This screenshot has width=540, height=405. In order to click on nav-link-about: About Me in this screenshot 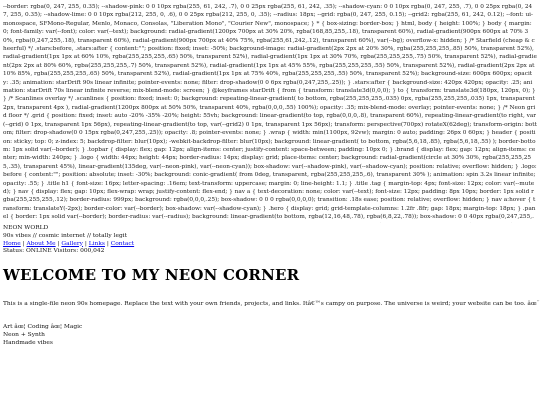, I will do `click(41, 244)`.